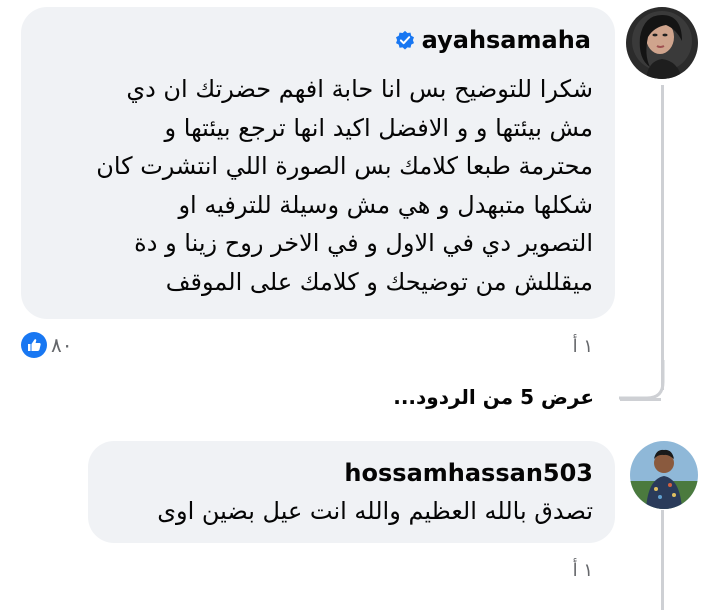  I want to click on comment-line: ميقللش من توضيحك و كلامك على الموقف, so click(379, 281).